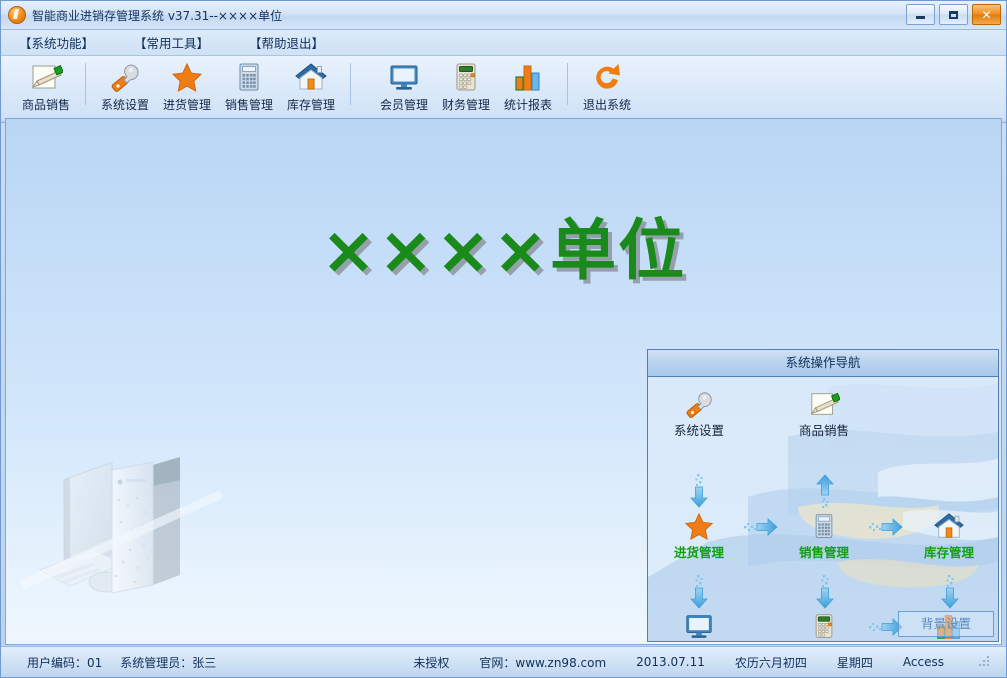 This screenshot has width=1007, height=678. What do you see at coordinates (920, 14) in the screenshot?
I see `minimize-button` at bounding box center [920, 14].